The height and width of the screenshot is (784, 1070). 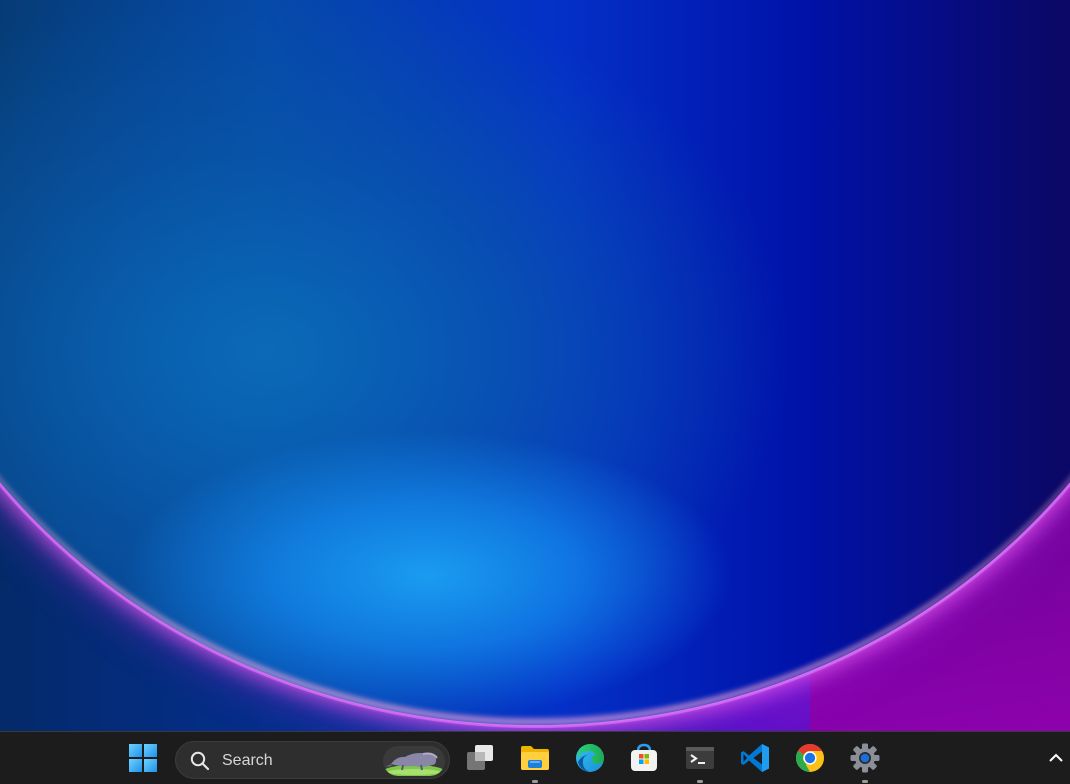 I want to click on task-view-icon, so click(x=480, y=757).